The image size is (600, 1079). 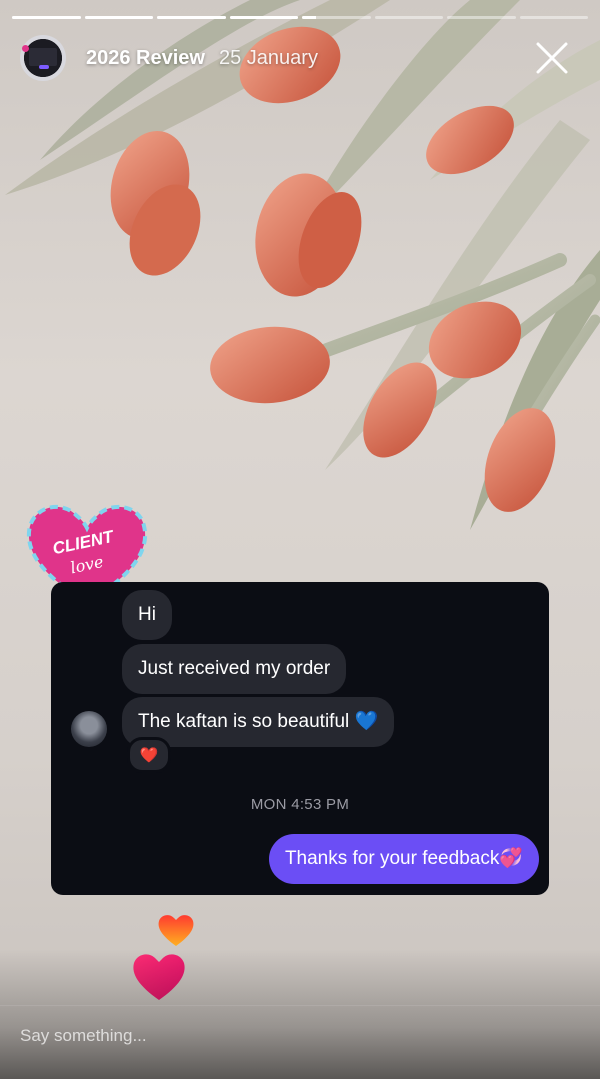 What do you see at coordinates (300, 17) in the screenshot?
I see `story-progress` at bounding box center [300, 17].